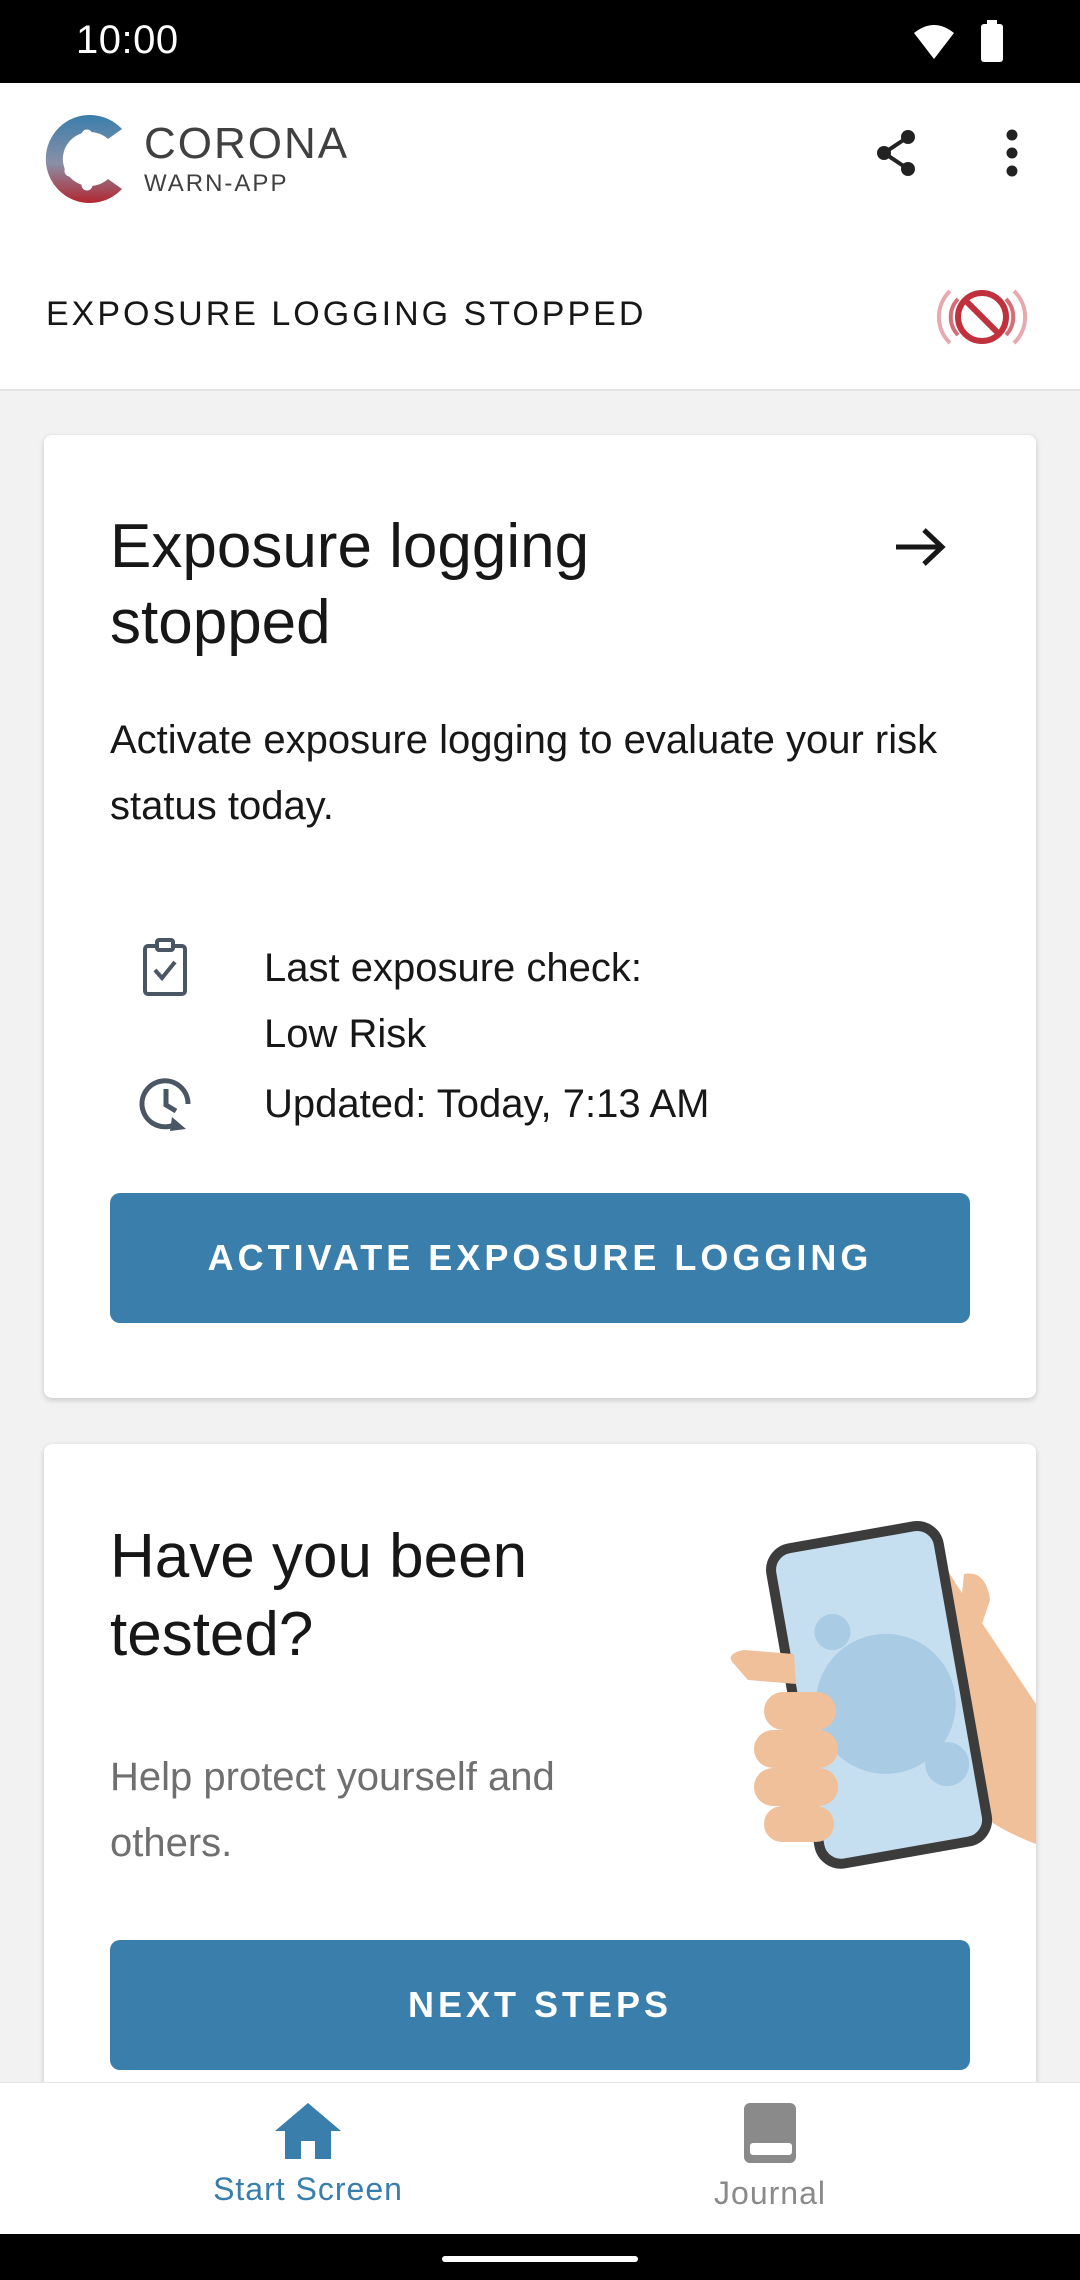 This screenshot has width=1080, height=2280. Describe the element at coordinates (308, 2161) in the screenshot. I see `nav-item-start-screen: Start Screen` at that location.